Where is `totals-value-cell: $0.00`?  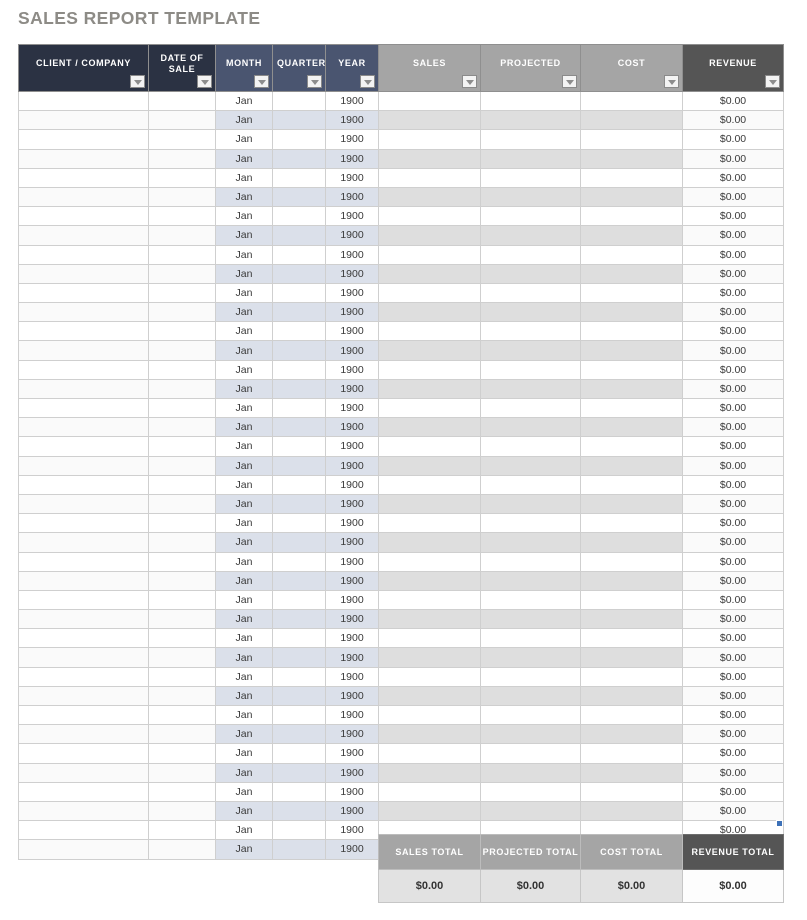 totals-value-cell: $0.00 is located at coordinates (530, 886).